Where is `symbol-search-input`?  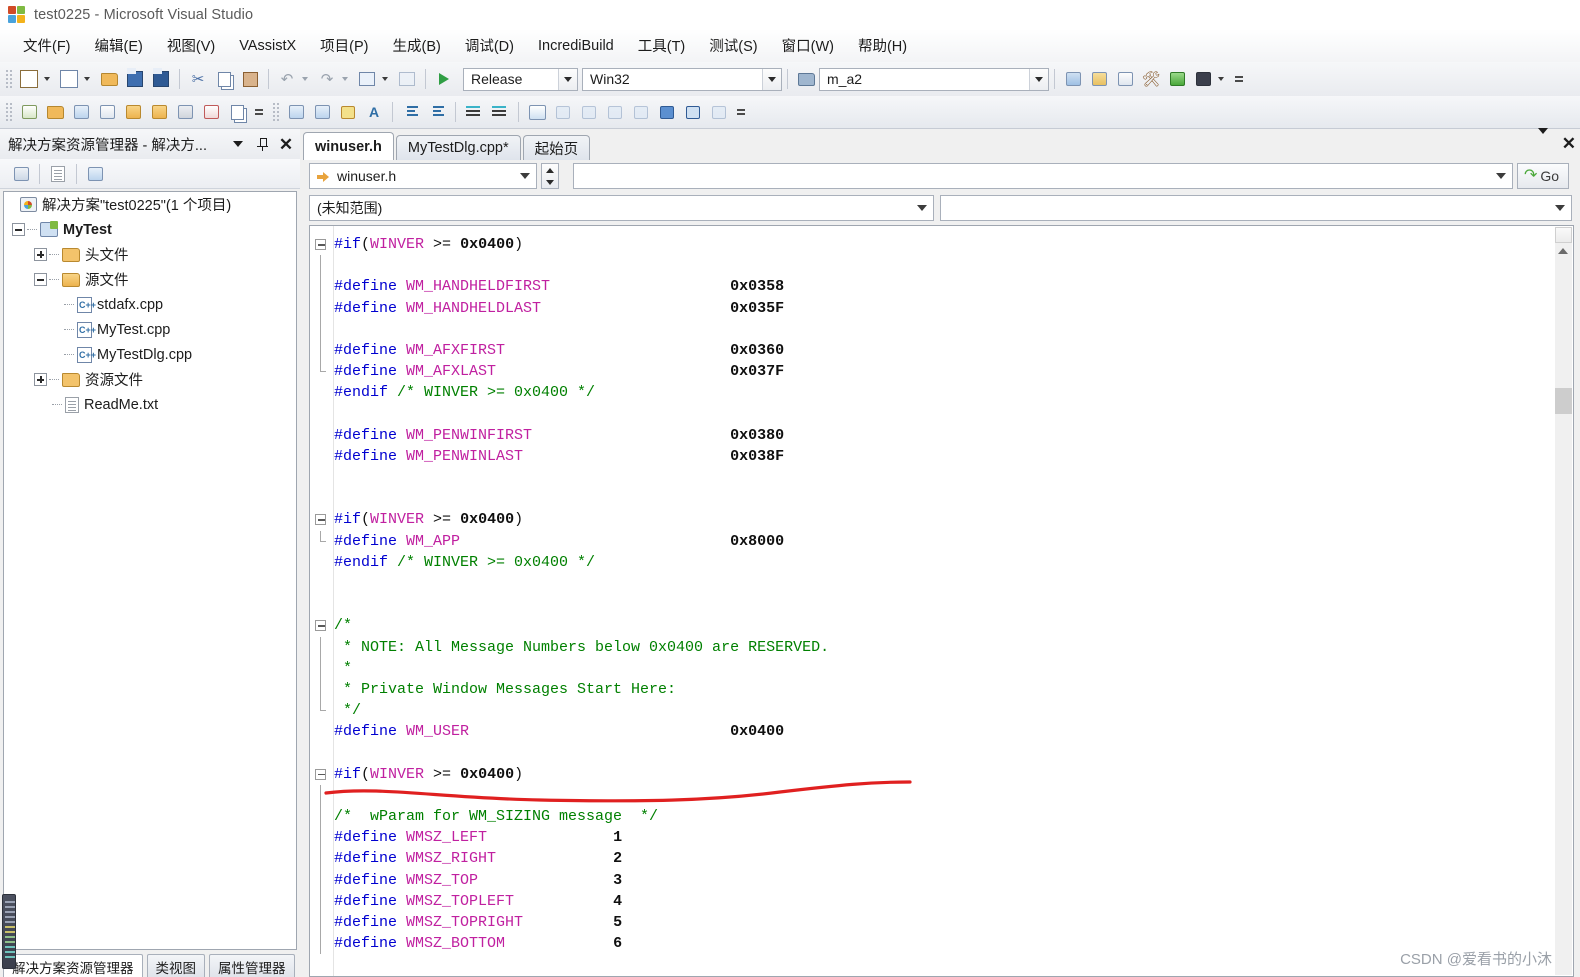 symbol-search-input is located at coordinates (1043, 176).